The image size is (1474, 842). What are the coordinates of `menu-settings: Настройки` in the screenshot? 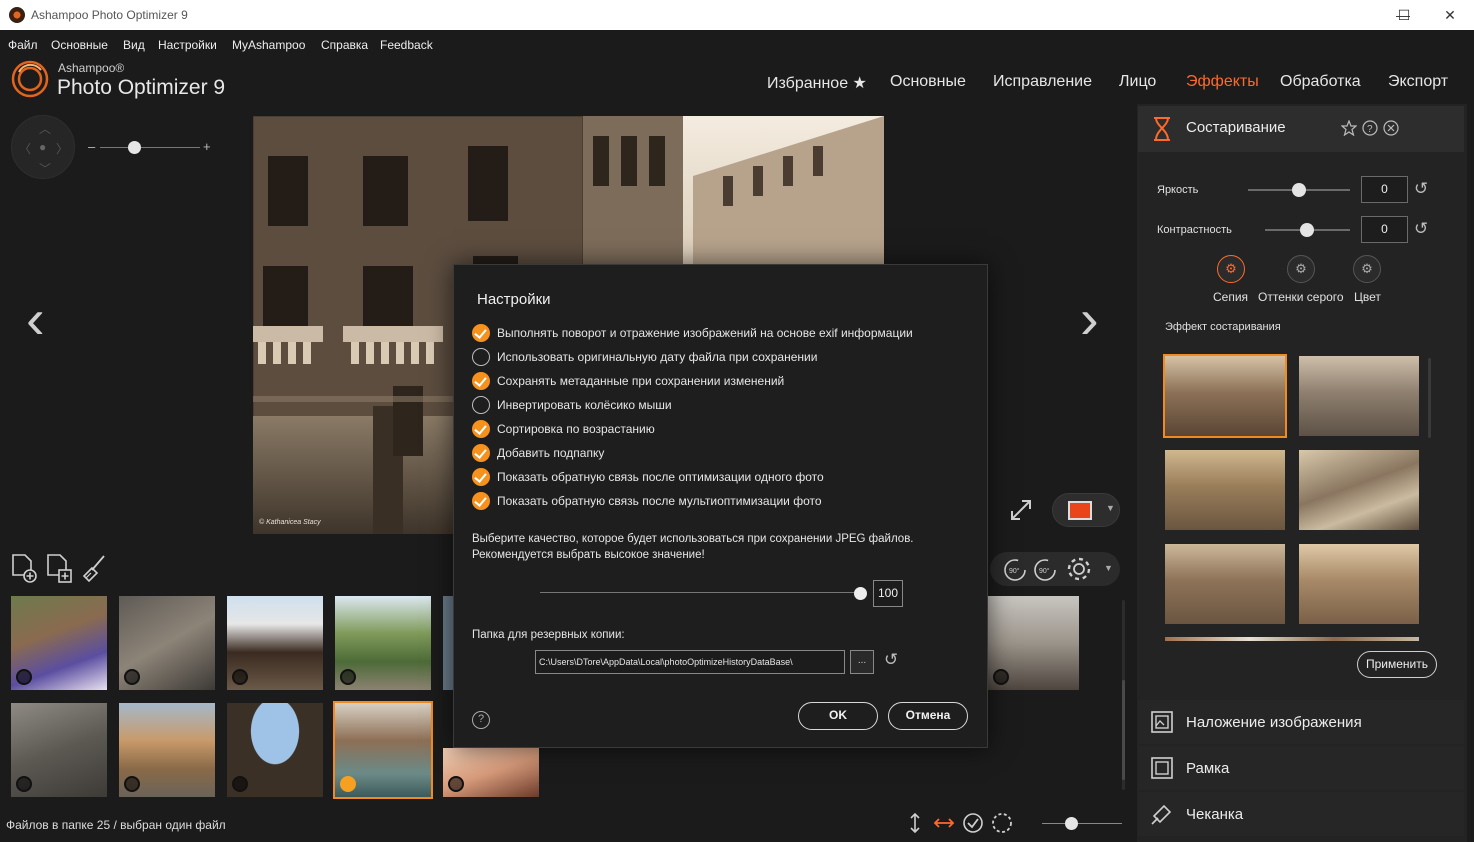 It's located at (187, 45).